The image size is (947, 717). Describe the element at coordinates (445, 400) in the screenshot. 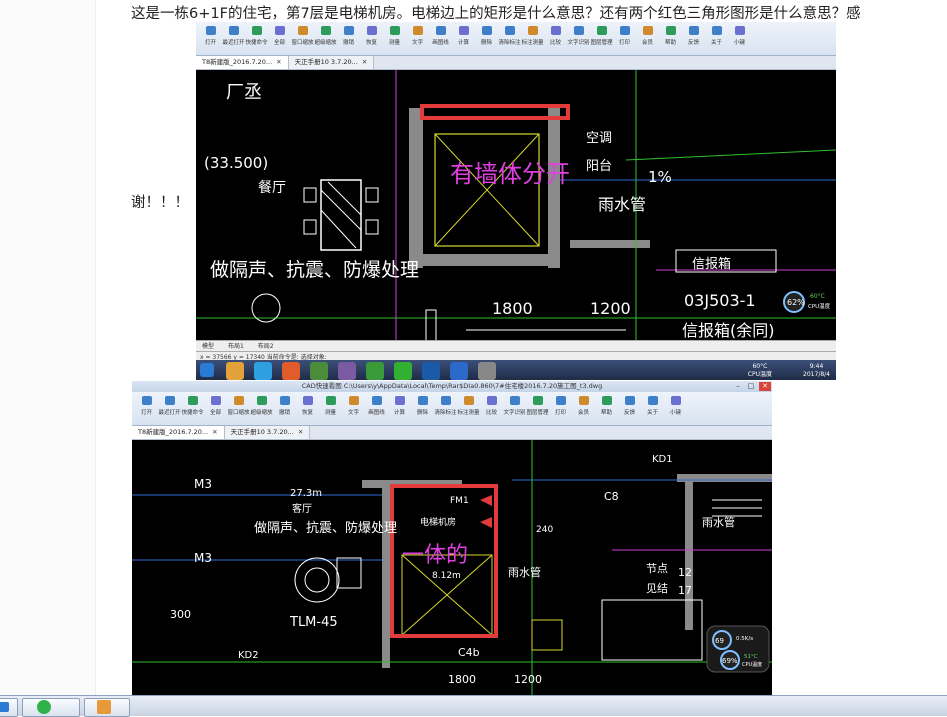

I see `clear-icon` at that location.